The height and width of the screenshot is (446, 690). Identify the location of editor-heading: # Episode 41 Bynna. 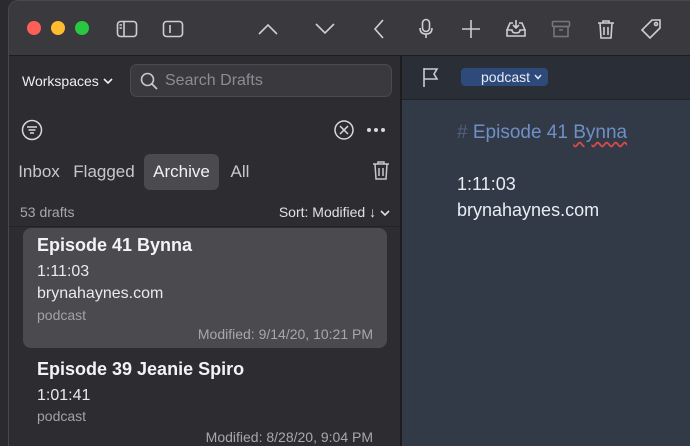
(542, 133).